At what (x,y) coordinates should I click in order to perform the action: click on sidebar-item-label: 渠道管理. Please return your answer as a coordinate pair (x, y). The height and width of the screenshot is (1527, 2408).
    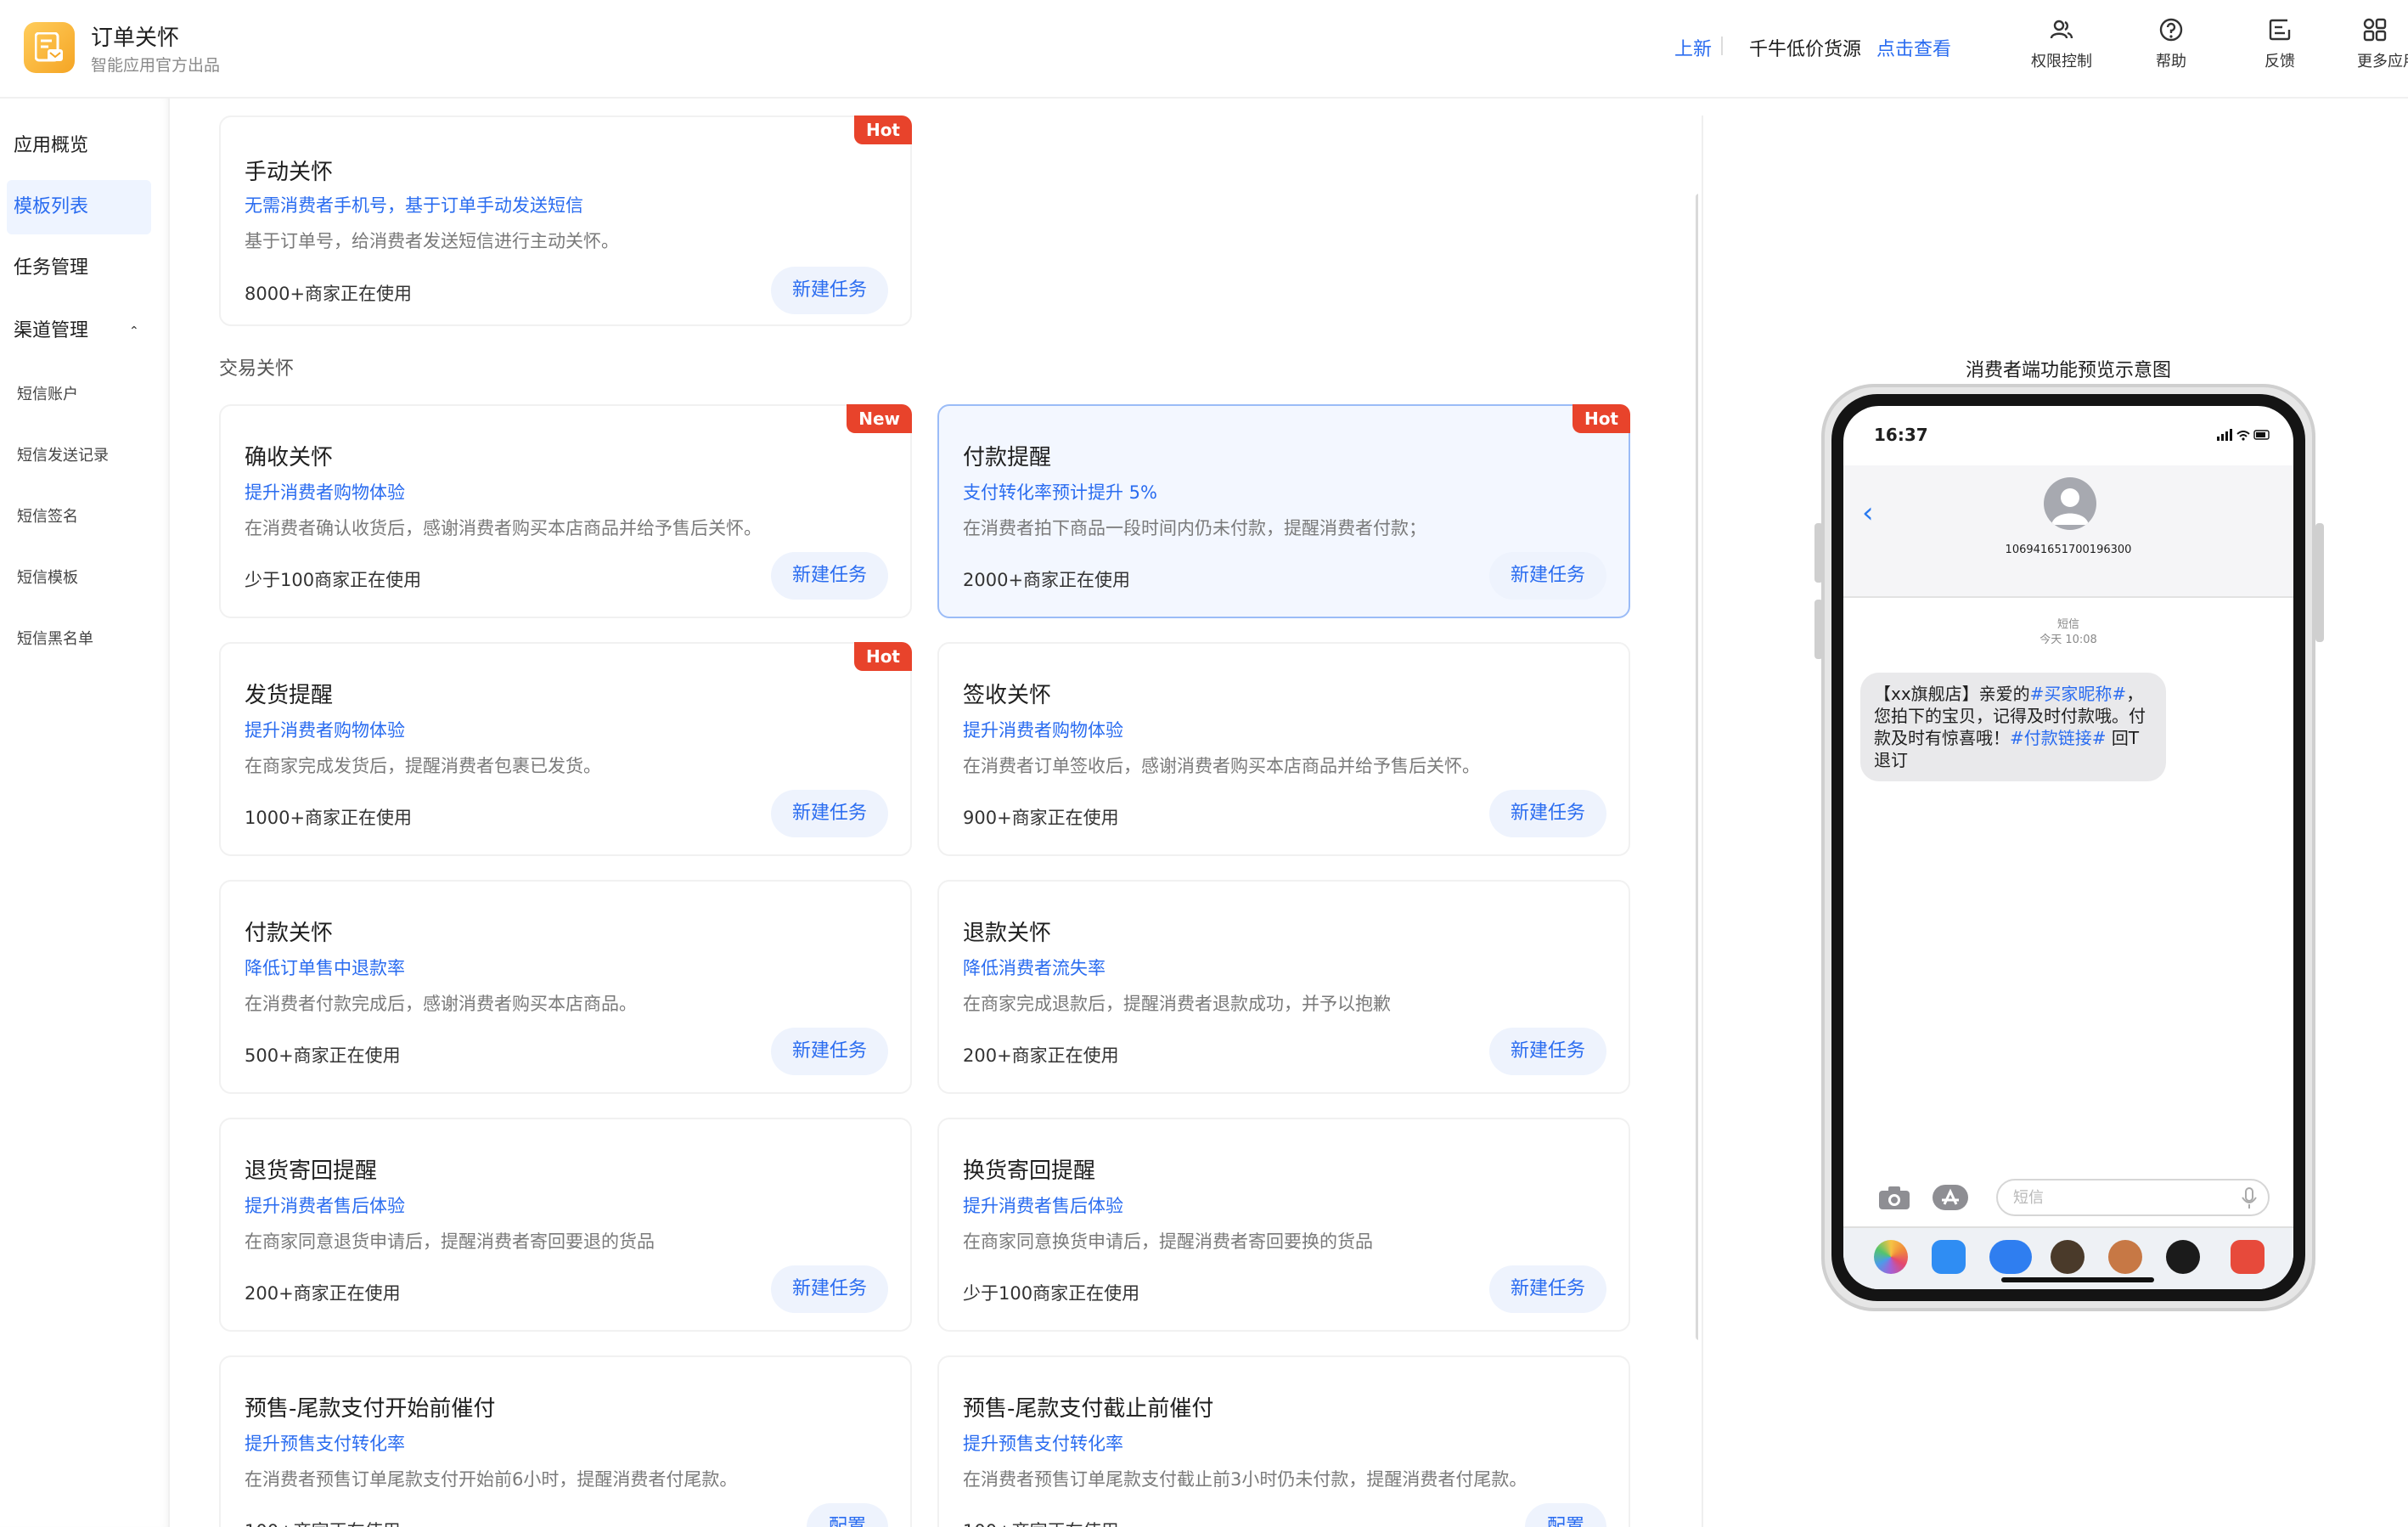
    Looking at the image, I should click on (51, 330).